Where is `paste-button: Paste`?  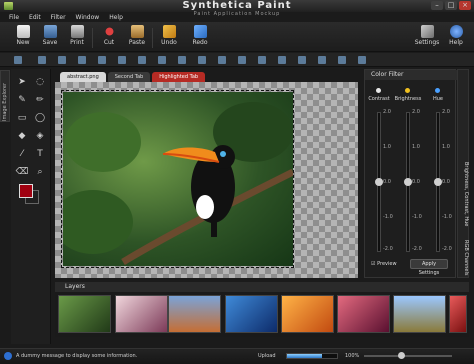 paste-button: Paste is located at coordinates (137, 35).